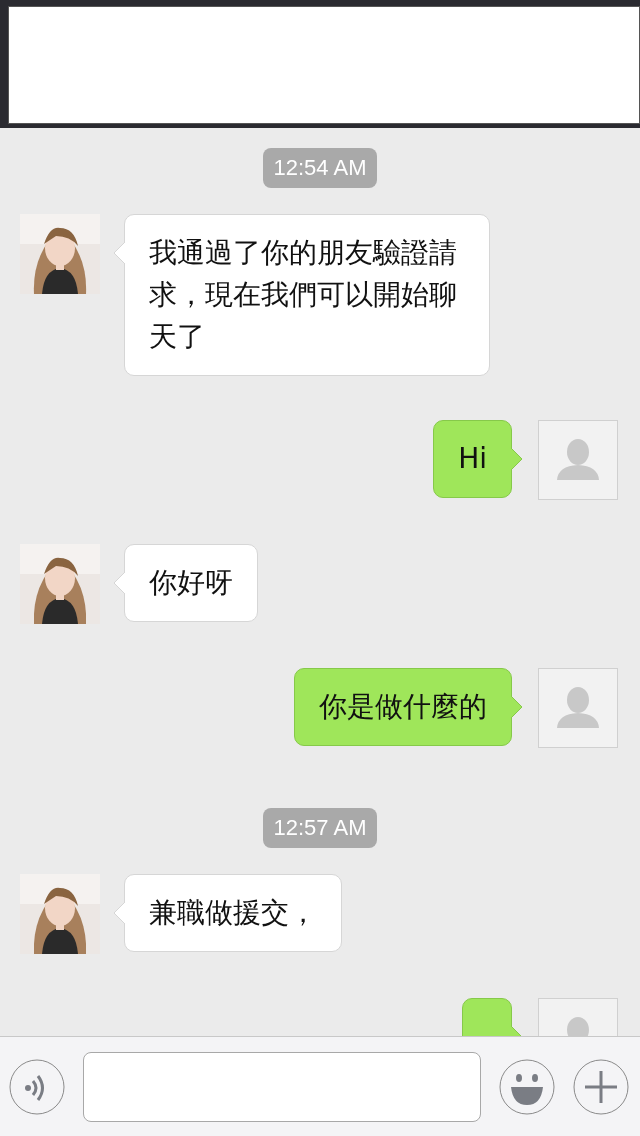 The height and width of the screenshot is (1136, 640). I want to click on message-text: 兼職做援交，, so click(233, 912).